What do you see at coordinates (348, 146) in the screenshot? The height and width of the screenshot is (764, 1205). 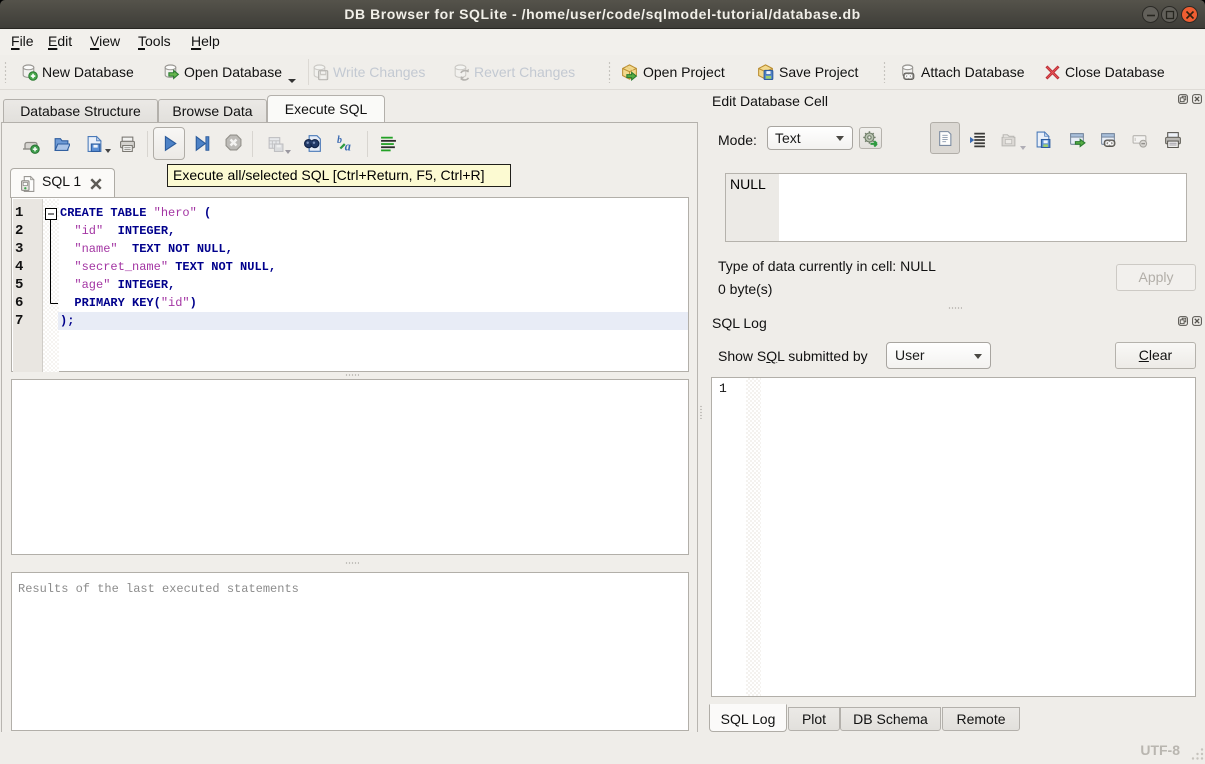 I see `svg-text: a` at bounding box center [348, 146].